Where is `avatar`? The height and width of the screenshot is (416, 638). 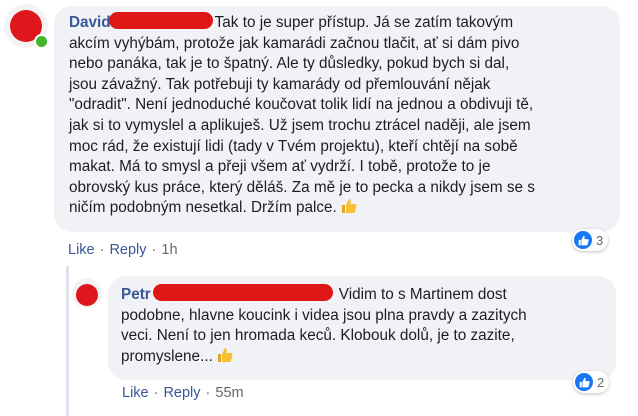 avatar is located at coordinates (87, 293).